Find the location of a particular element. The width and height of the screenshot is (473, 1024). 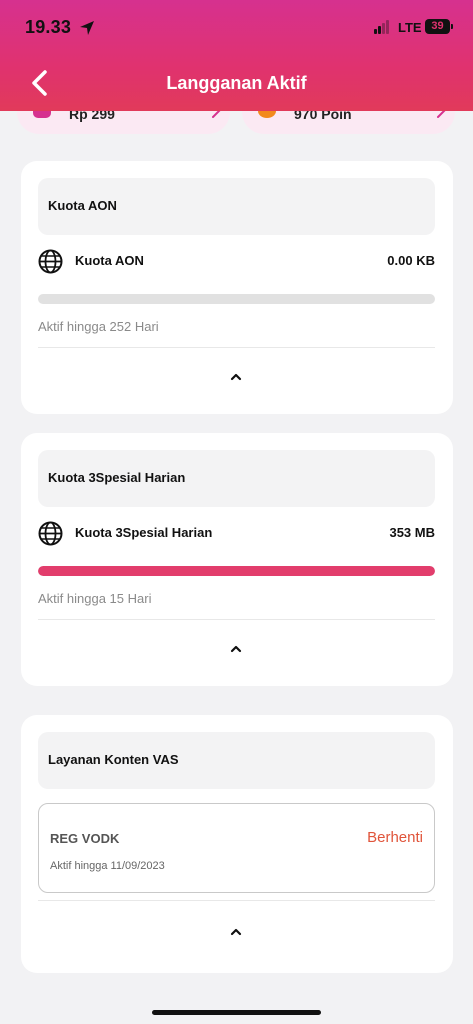

signal-icon is located at coordinates (383, 27).